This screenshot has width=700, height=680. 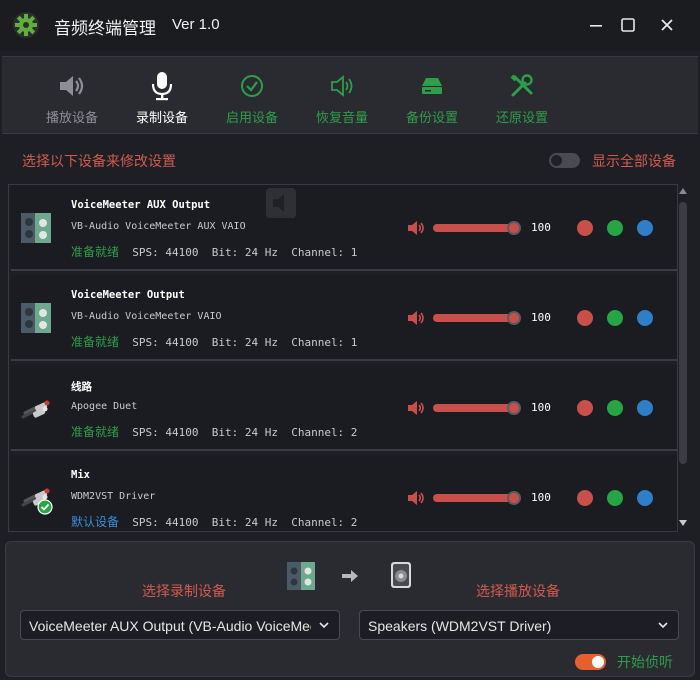 What do you see at coordinates (645, 662) in the screenshot?
I see `start-listening-label: 开始侦听` at bounding box center [645, 662].